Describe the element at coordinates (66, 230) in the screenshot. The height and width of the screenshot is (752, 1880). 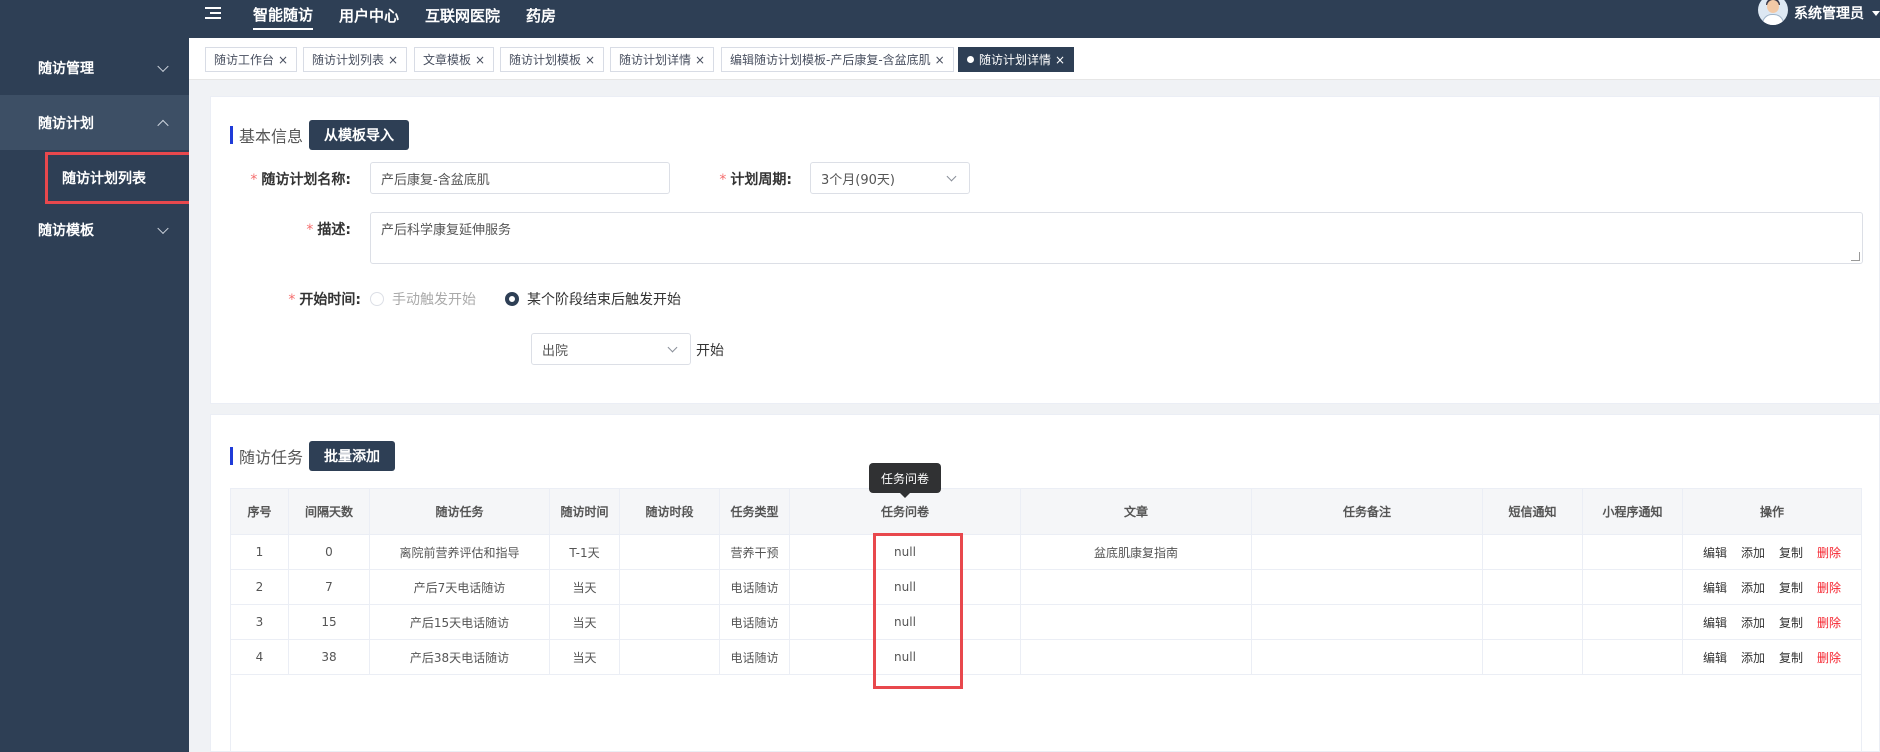
I see `sidebar-item-label: 随访模板` at that location.